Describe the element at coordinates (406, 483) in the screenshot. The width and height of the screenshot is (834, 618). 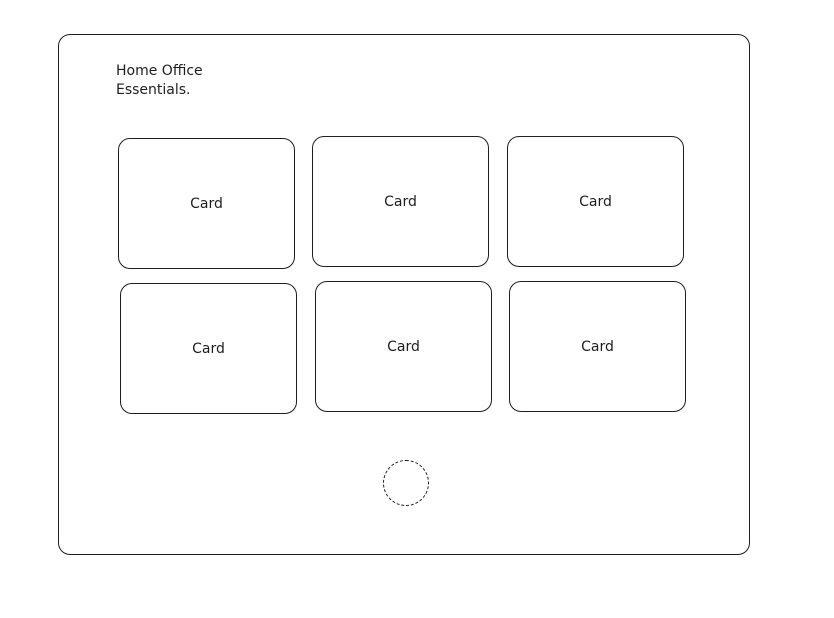
I see `loading-spinner-icon` at that location.